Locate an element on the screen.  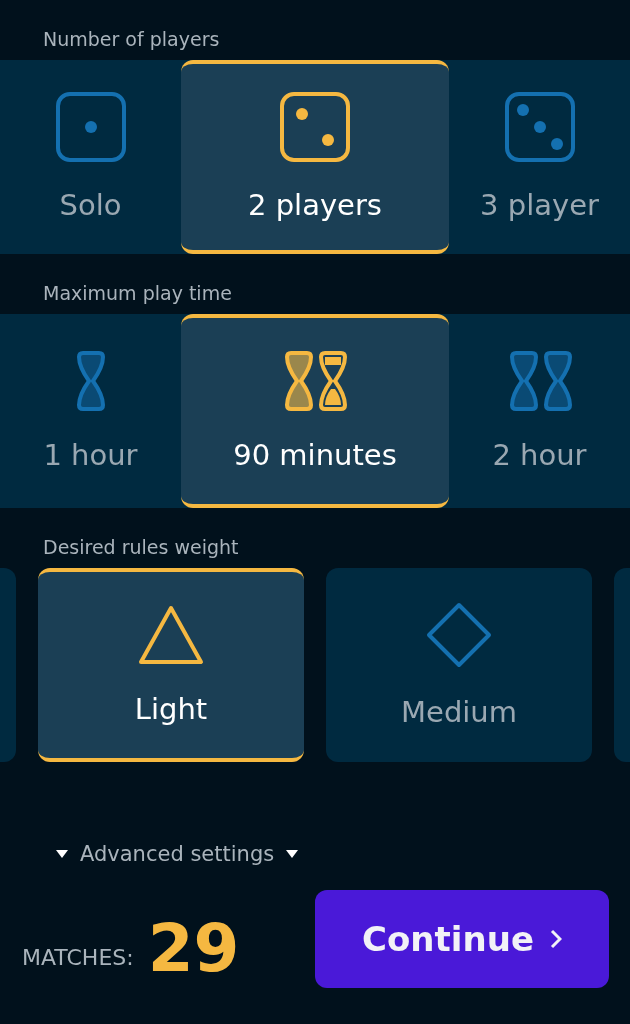
chevron-icon is located at coordinates (555, 939).